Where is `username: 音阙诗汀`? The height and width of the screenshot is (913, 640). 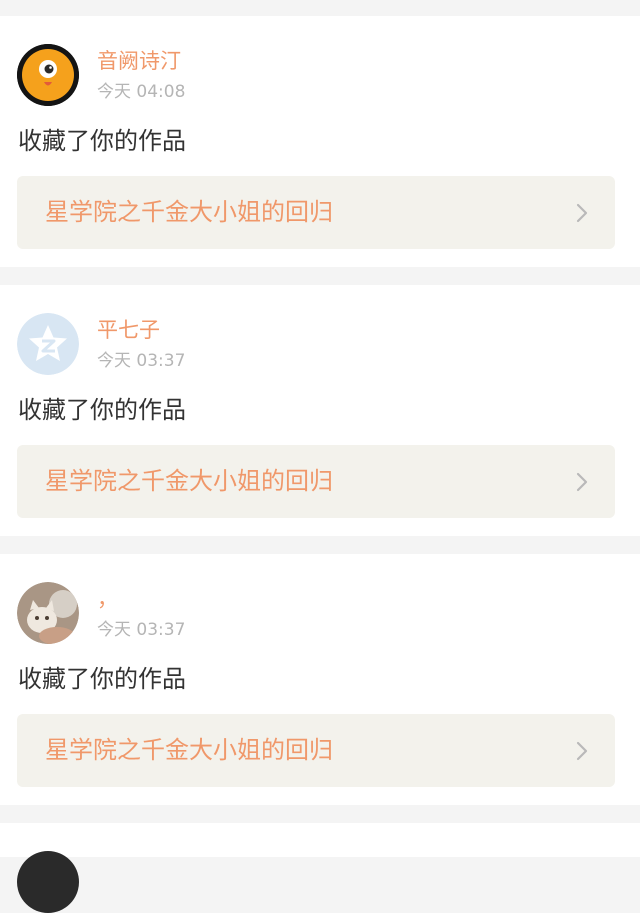
username: 音阙诗汀 is located at coordinates (139, 61).